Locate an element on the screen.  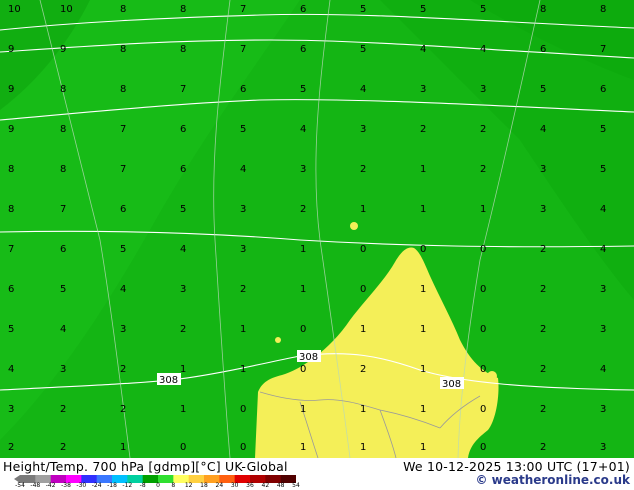
credit-link: © weatheronline.co.uk is located at coordinates (552, 480).